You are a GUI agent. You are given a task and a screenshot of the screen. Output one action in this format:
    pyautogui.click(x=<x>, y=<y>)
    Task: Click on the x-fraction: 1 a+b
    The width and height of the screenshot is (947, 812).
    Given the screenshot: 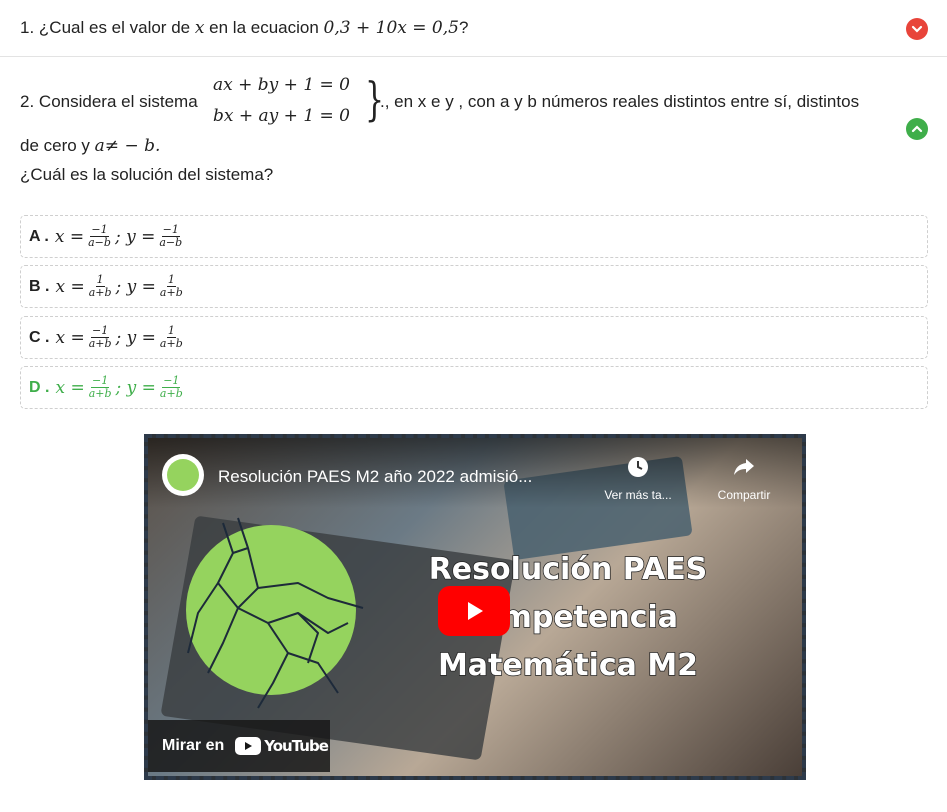 What is the action you would take?
    pyautogui.click(x=100, y=286)
    